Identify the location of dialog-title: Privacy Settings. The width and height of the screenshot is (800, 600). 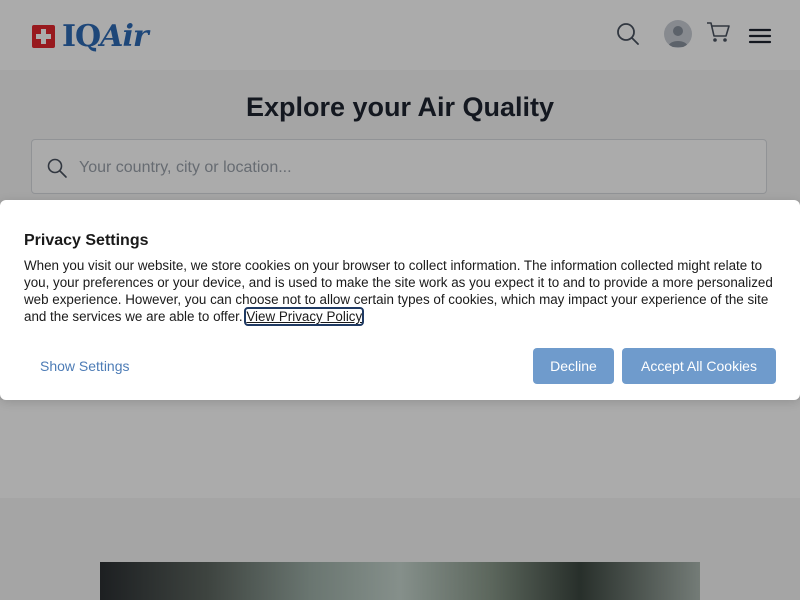
(86, 240).